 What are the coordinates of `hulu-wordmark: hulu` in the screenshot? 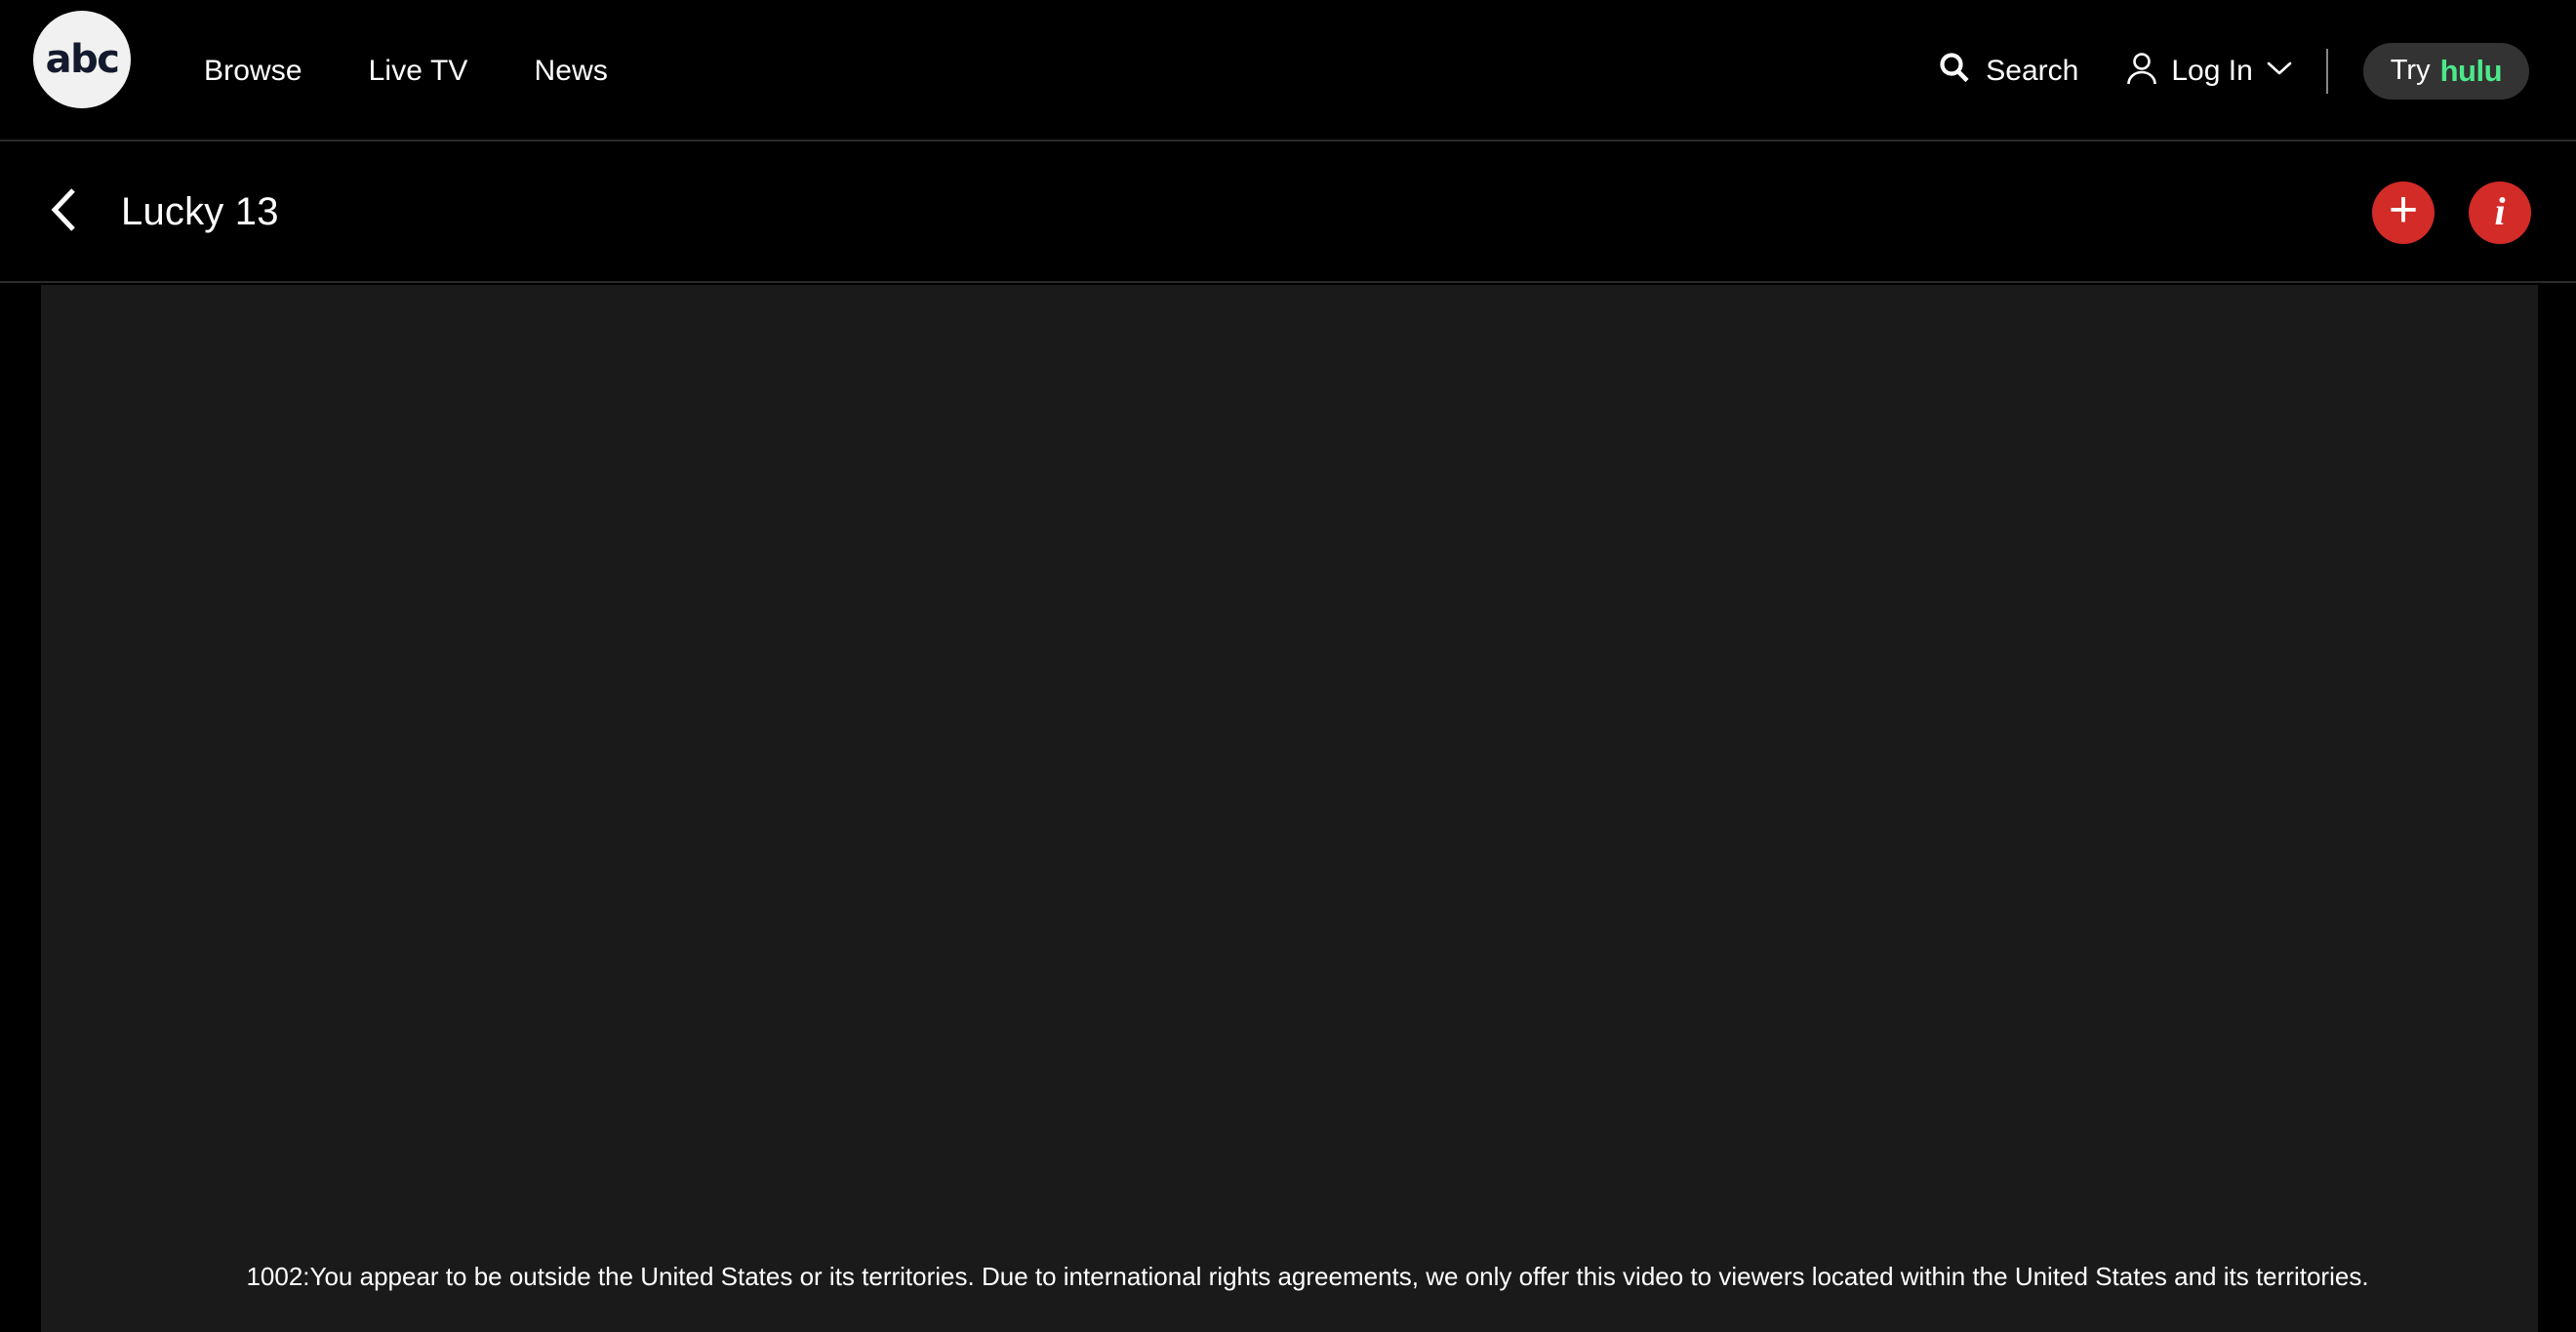 It's located at (2471, 70).